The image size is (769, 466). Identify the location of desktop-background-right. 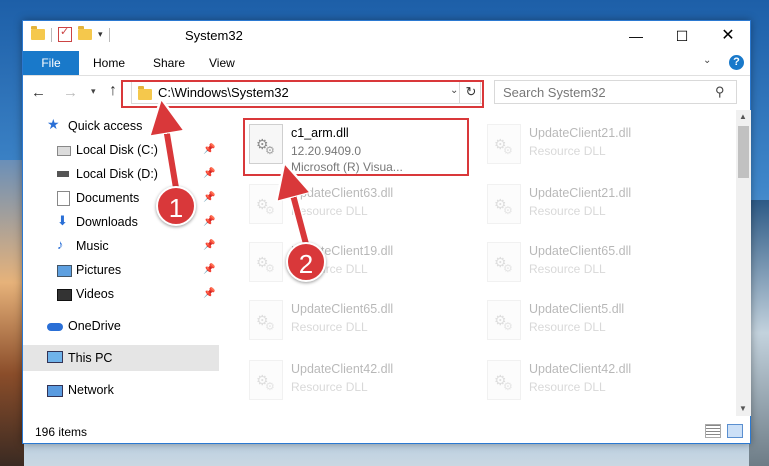
(759, 333).